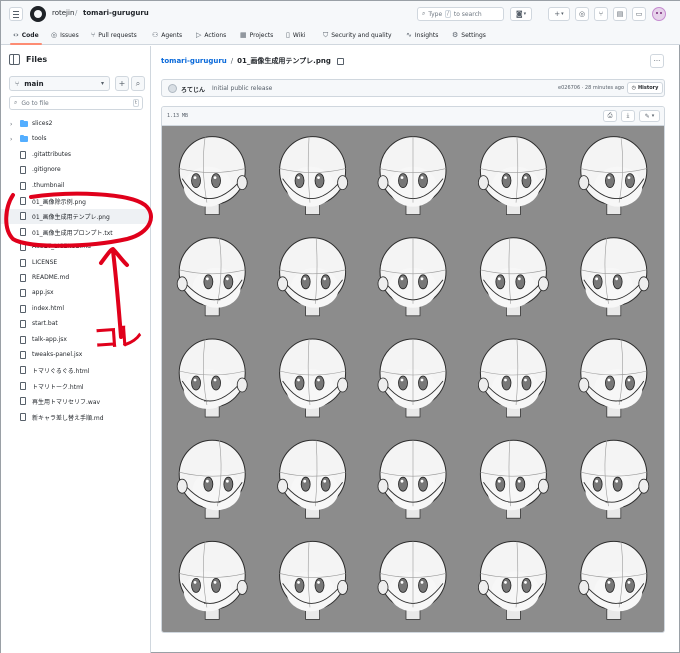  I want to click on tab-issues: ◎ Issues, so click(65, 35).